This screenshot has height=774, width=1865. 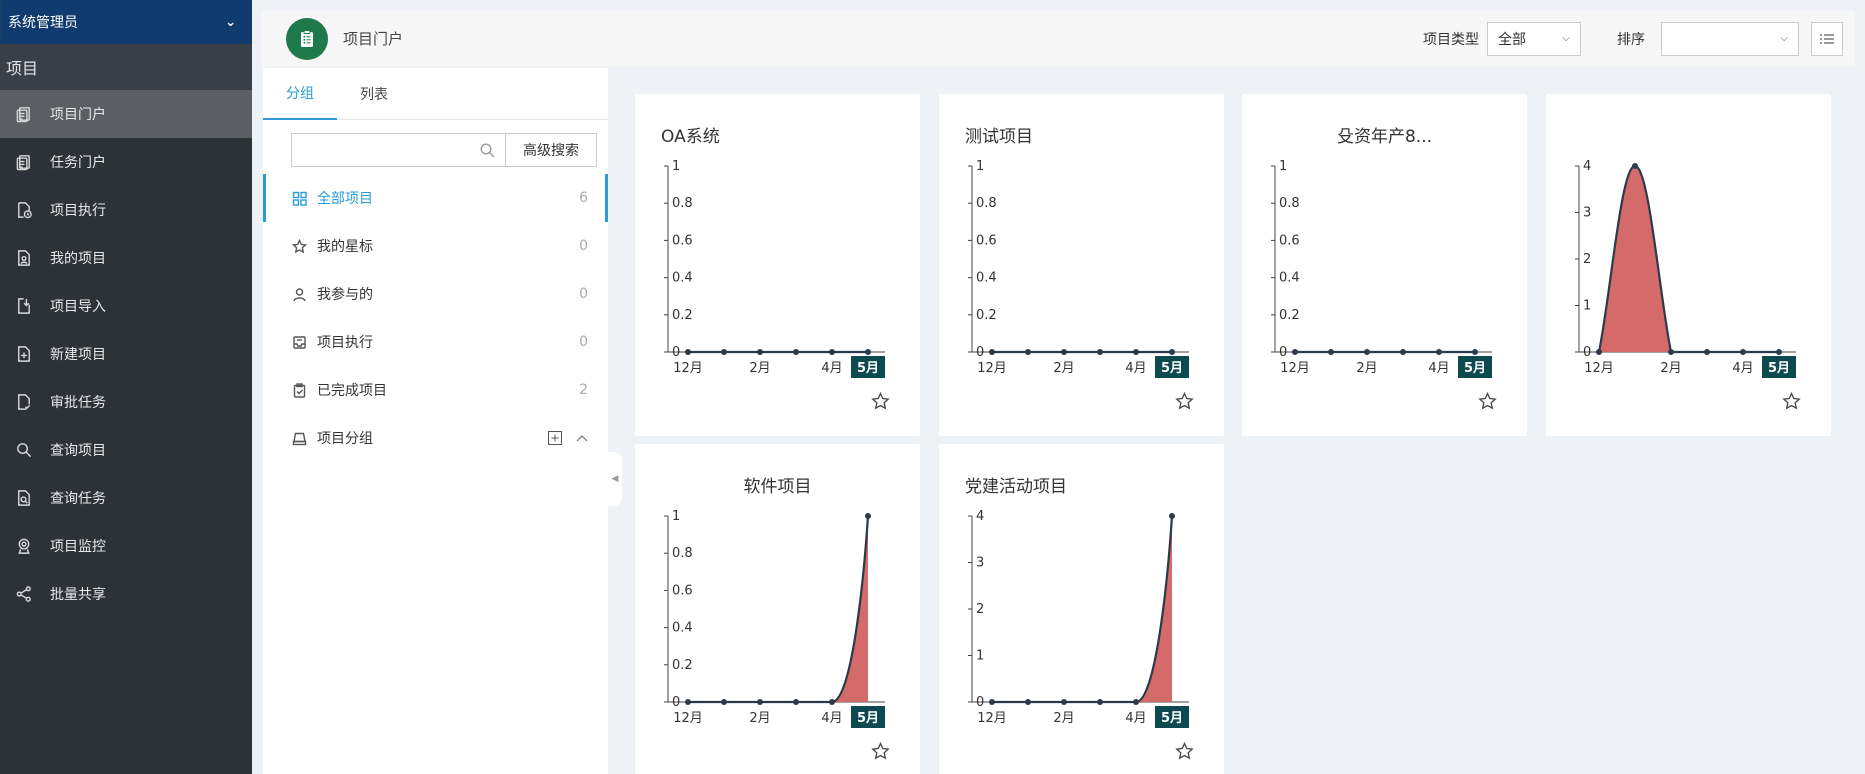 What do you see at coordinates (126, 498) in the screenshot?
I see `sidebar-item-8: 查询任务` at bounding box center [126, 498].